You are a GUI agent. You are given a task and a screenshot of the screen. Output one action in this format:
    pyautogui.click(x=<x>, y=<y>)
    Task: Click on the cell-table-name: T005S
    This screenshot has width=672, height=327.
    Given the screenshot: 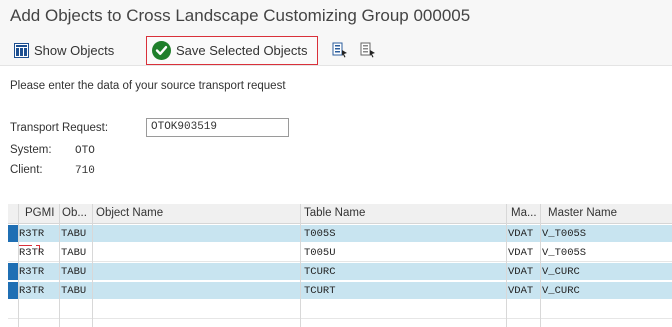 What is the action you would take?
    pyautogui.click(x=320, y=234)
    